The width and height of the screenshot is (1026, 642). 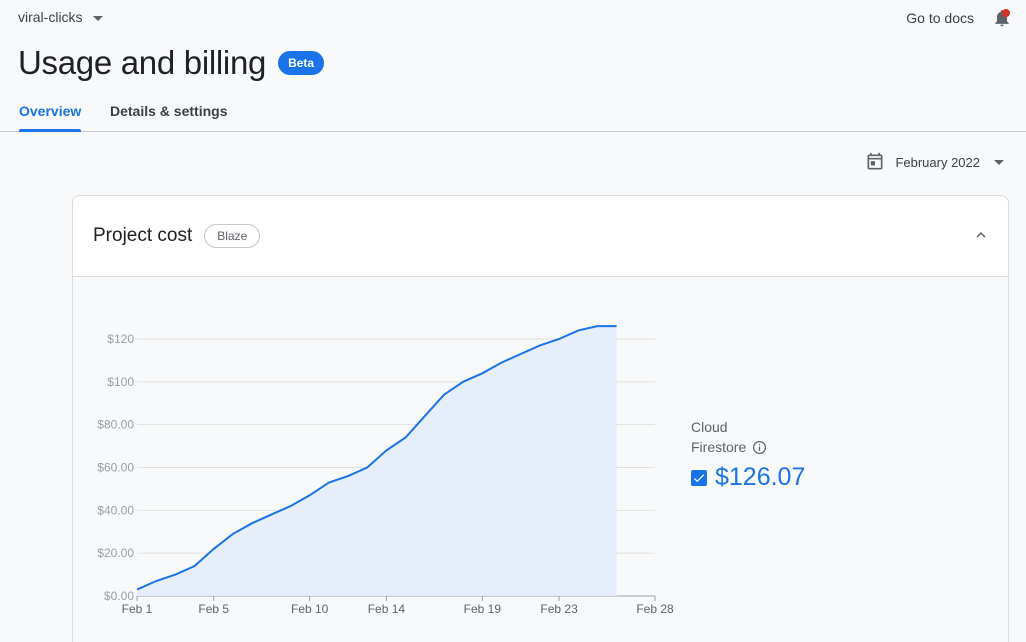 I want to click on y-tick-label: $60.00, so click(x=115, y=468).